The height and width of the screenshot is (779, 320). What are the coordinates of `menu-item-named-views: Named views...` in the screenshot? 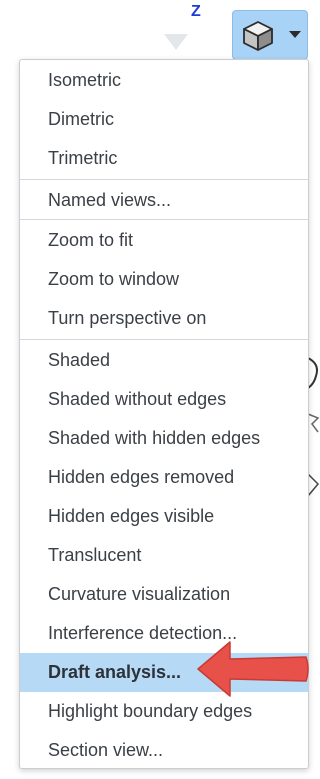 It's located at (164, 200).